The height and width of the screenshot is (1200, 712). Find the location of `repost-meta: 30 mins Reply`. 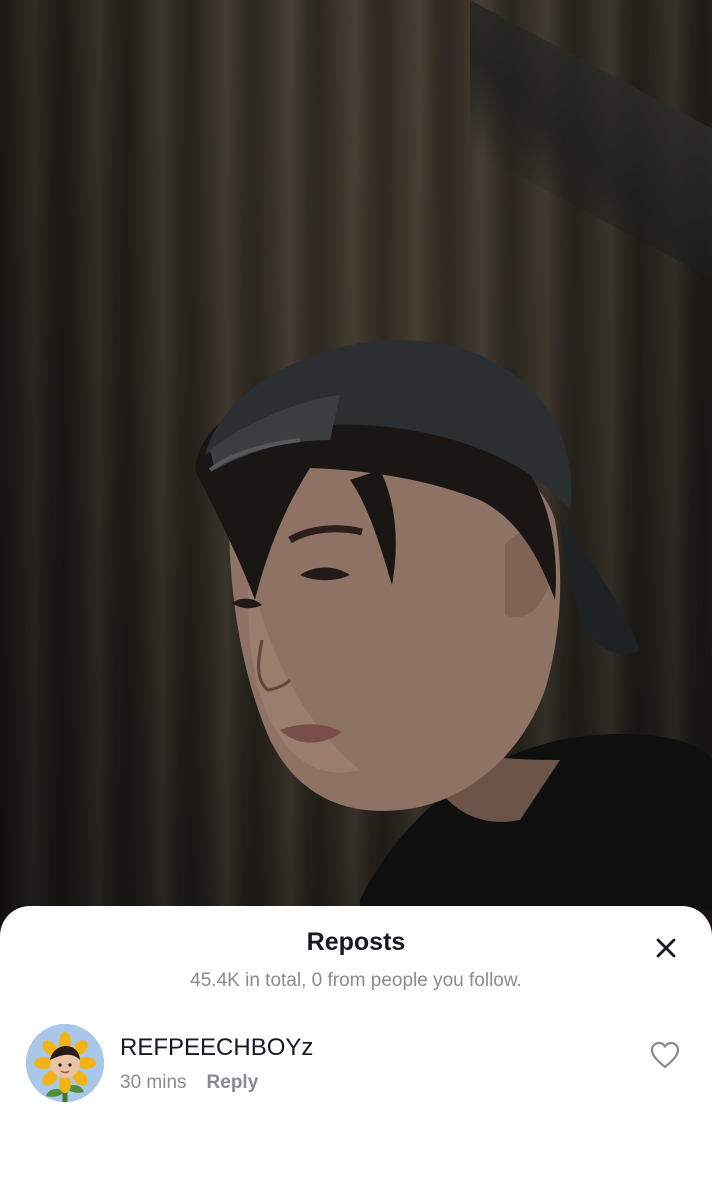

repost-meta: 30 mins Reply is located at coordinates (189, 1083).